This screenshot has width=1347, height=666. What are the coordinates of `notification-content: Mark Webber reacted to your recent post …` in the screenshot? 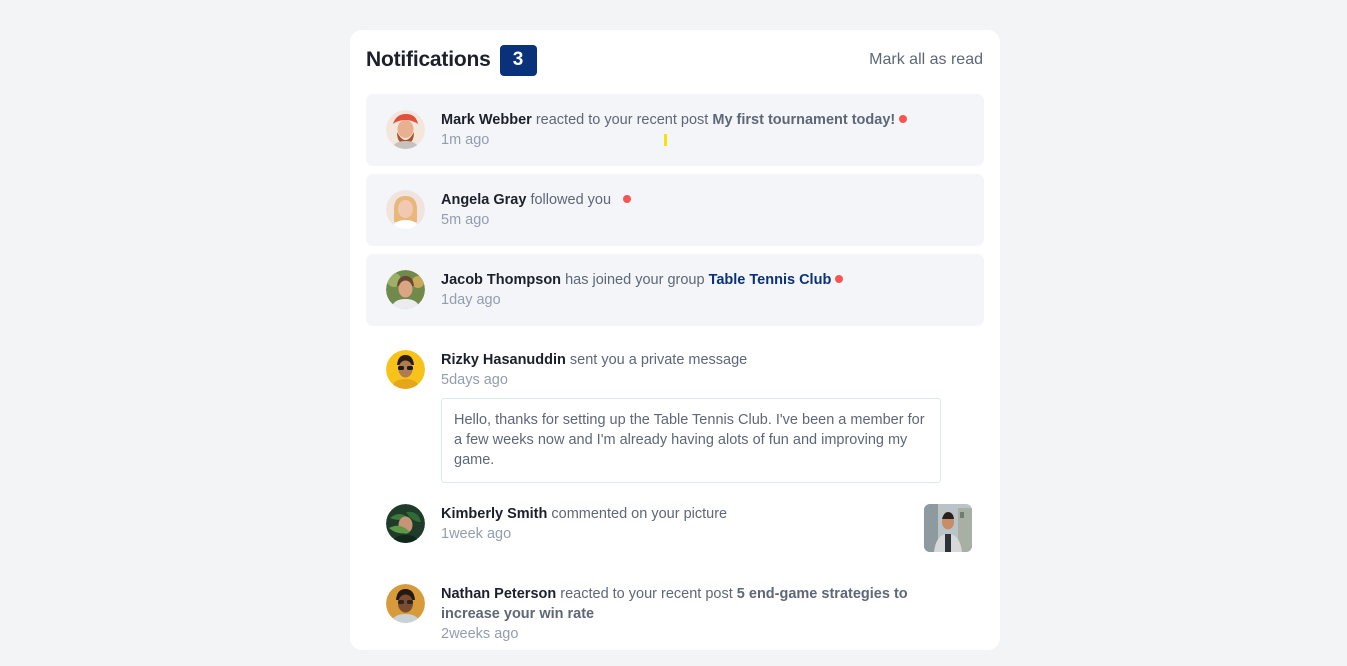 It's located at (682, 130).